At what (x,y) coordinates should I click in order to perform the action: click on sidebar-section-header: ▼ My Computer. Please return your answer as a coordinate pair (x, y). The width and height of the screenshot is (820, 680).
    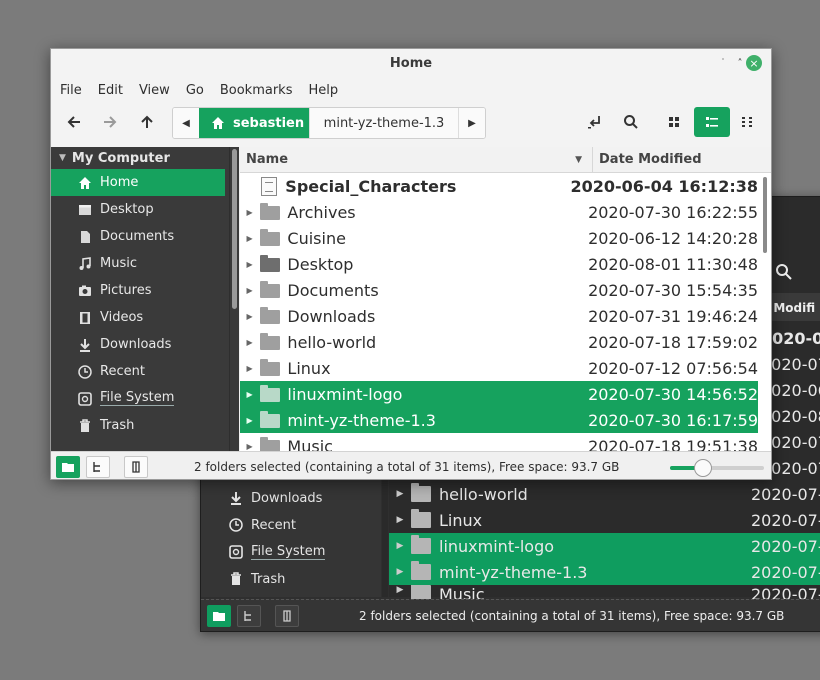
    Looking at the image, I should click on (140, 158).